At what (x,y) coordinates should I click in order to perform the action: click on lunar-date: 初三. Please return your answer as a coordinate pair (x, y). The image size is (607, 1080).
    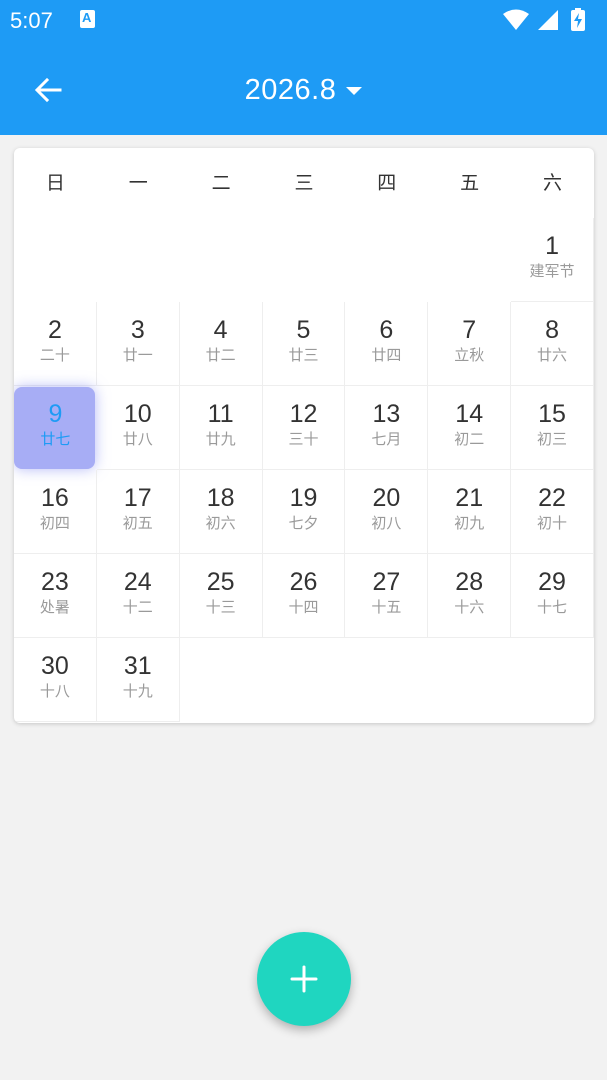
    Looking at the image, I should click on (552, 439).